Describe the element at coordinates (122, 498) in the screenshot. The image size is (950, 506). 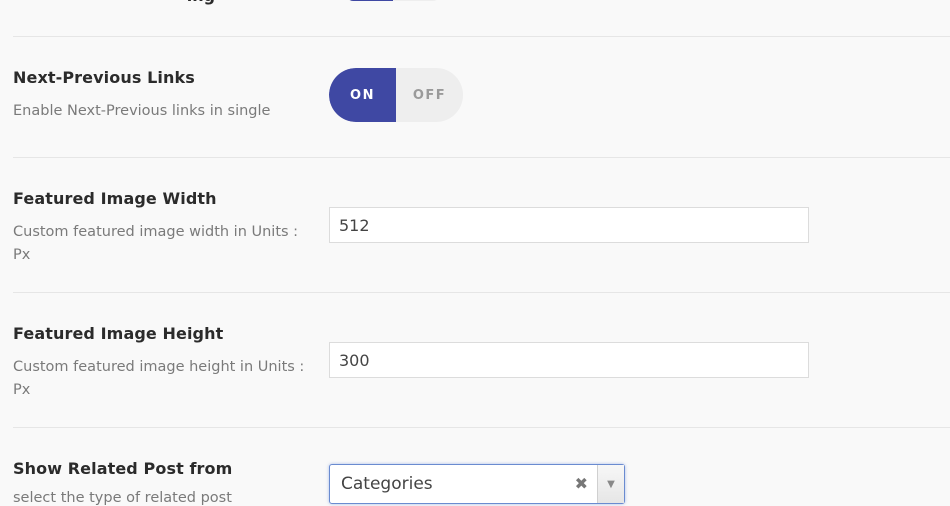
I see `related-post-description: select the type of related post` at that location.